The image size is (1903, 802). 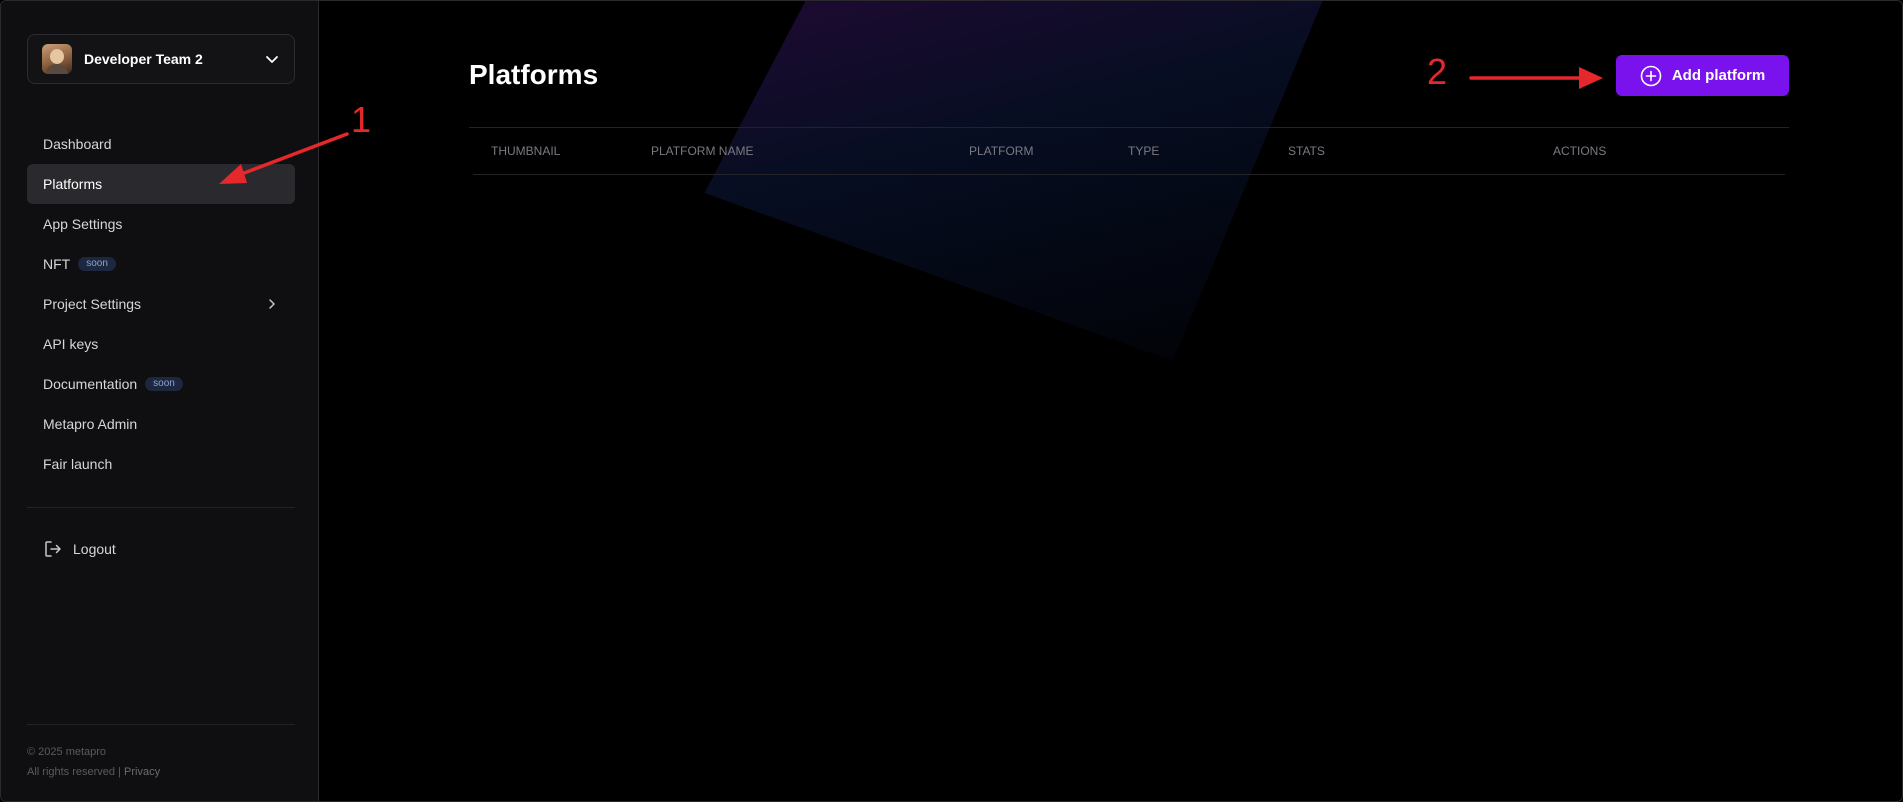 I want to click on sidebar-item-label: API keys, so click(x=71, y=344).